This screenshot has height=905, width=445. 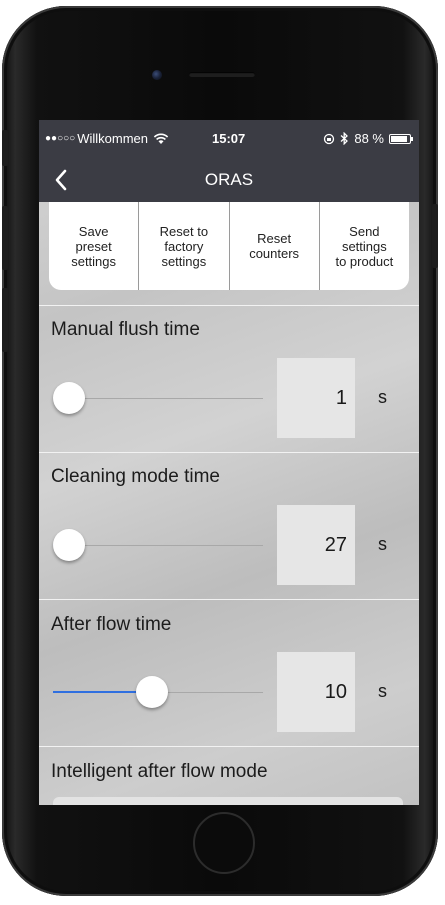 I want to click on carrier-name: Willkommen, so click(x=112, y=138).